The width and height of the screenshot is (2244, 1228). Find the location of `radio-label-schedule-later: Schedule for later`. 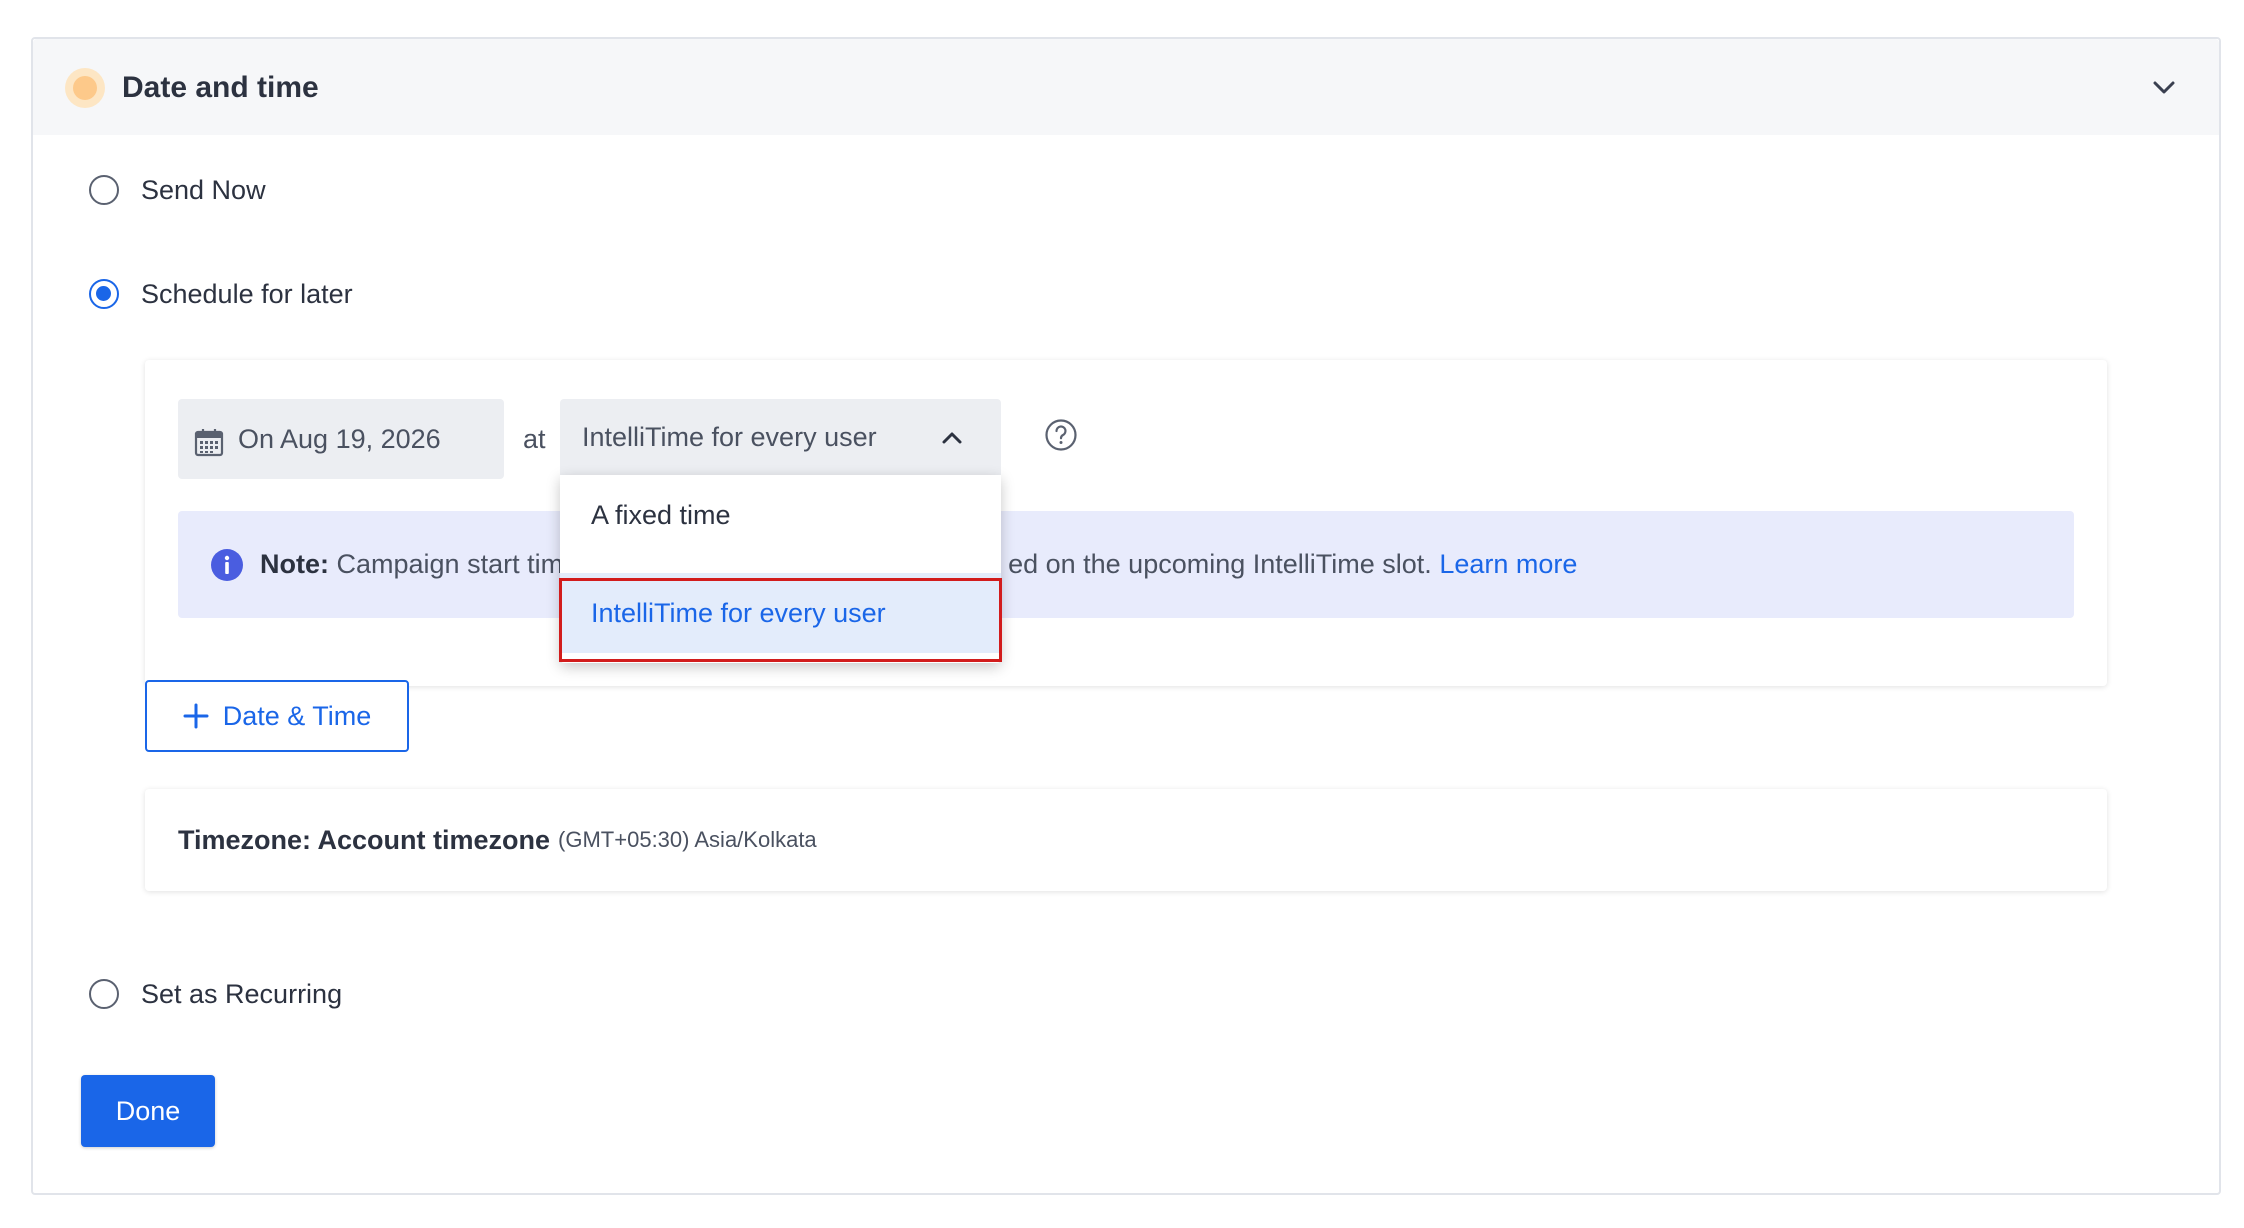

radio-label-schedule-later: Schedule for later is located at coordinates (247, 293).